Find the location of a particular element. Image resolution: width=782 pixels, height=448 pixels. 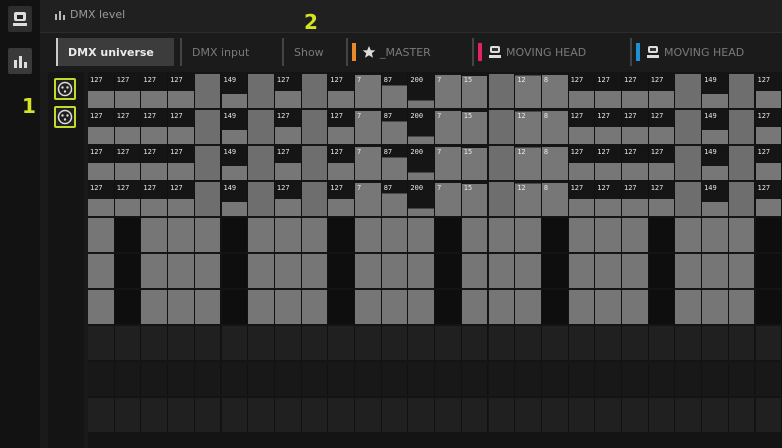

dmx-channel-cell: 8 is located at coordinates (555, 127).